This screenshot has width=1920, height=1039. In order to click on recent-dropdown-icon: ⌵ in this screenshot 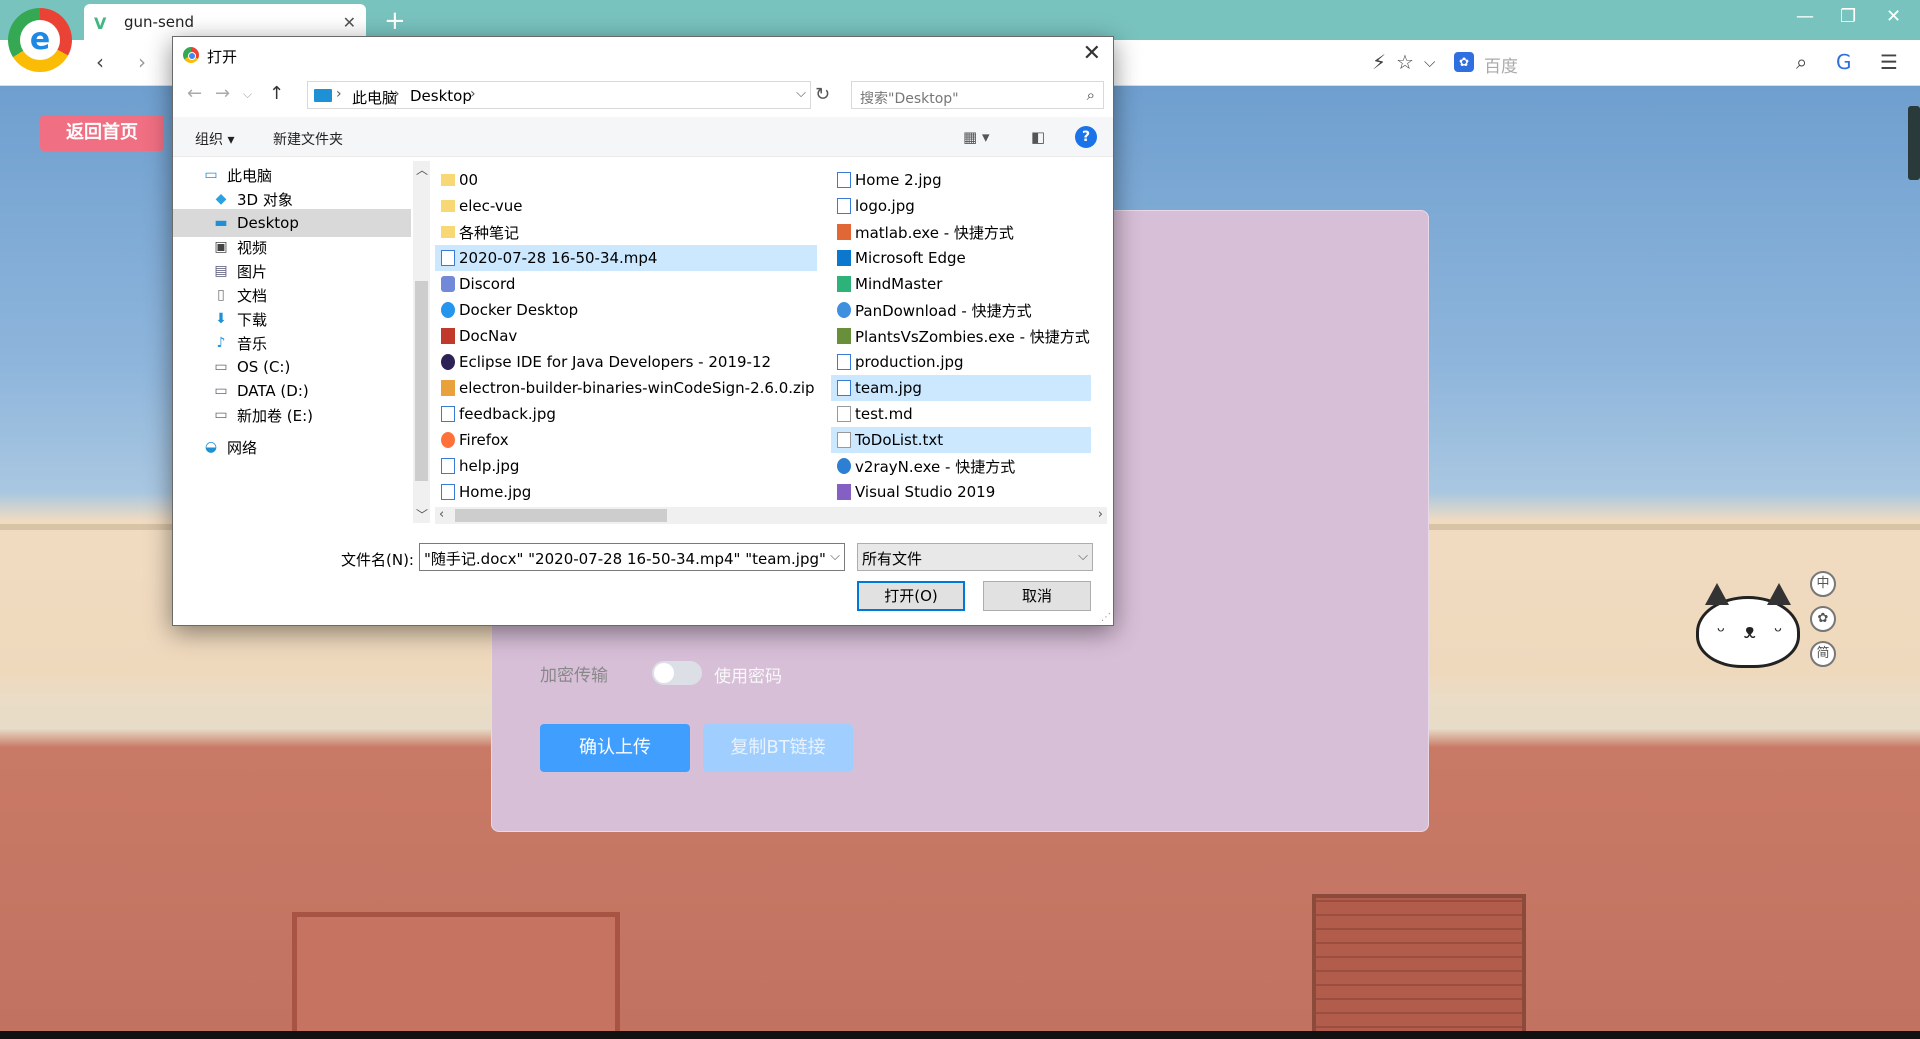, I will do `click(247, 94)`.